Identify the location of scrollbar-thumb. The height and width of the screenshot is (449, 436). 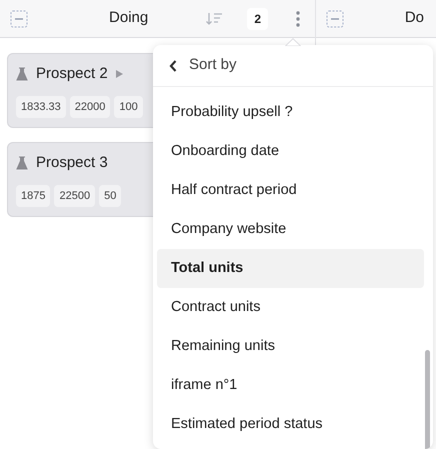
(427, 399).